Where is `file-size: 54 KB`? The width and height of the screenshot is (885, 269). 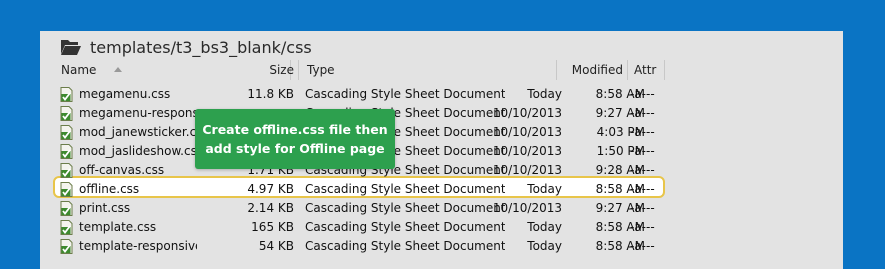 file-size: 54 KB is located at coordinates (276, 246).